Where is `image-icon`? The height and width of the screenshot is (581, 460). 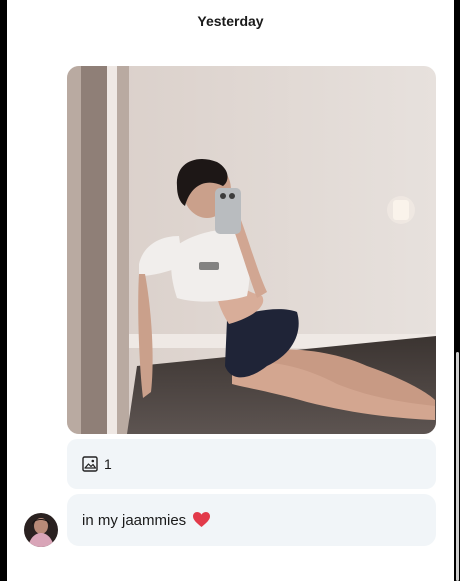
image-icon is located at coordinates (90, 464).